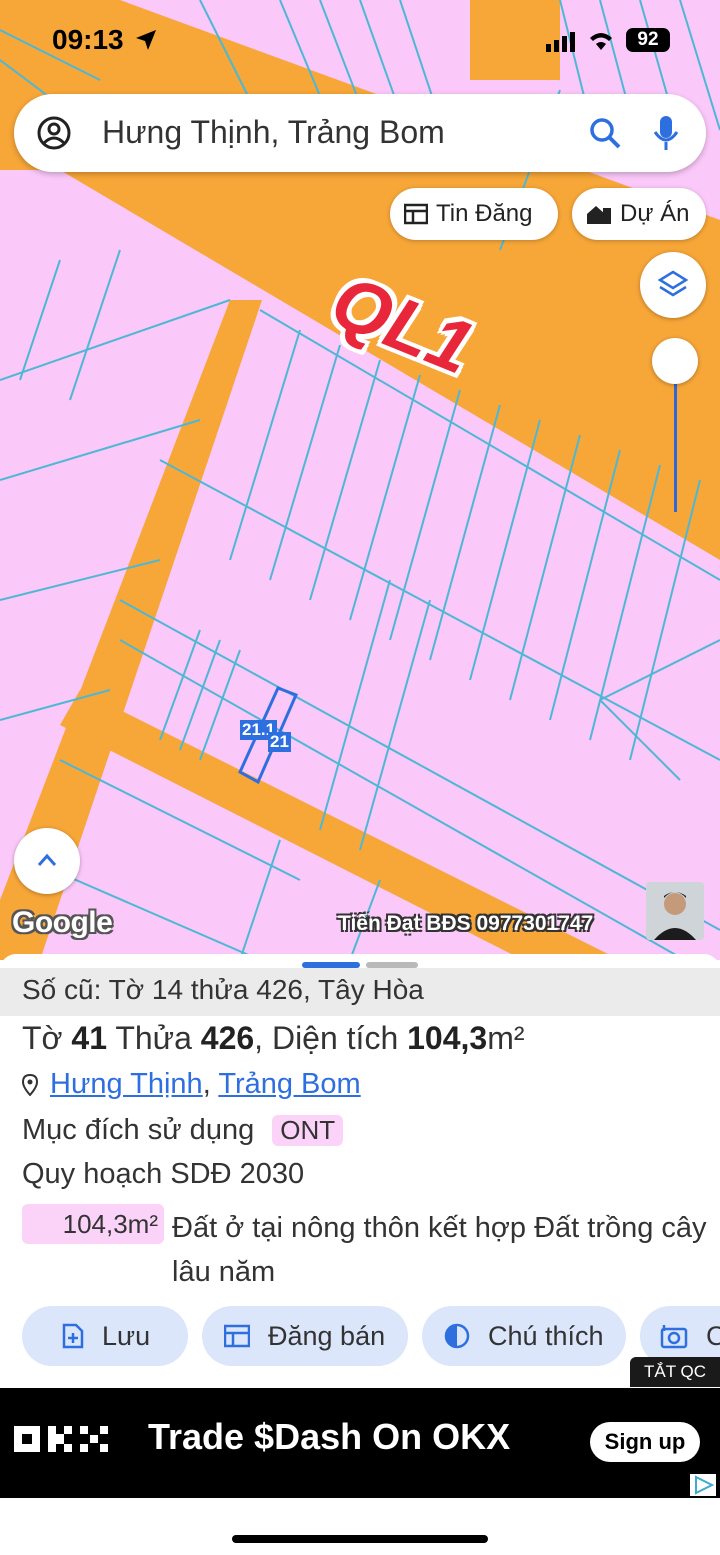 The width and height of the screenshot is (720, 1555). I want to click on play-info-icon, so click(705, 1485).